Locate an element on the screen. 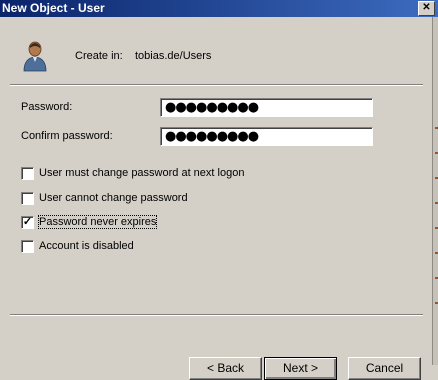 Image resolution: width=438 pixels, height=380 pixels. password-label: Password: is located at coordinates (47, 107).